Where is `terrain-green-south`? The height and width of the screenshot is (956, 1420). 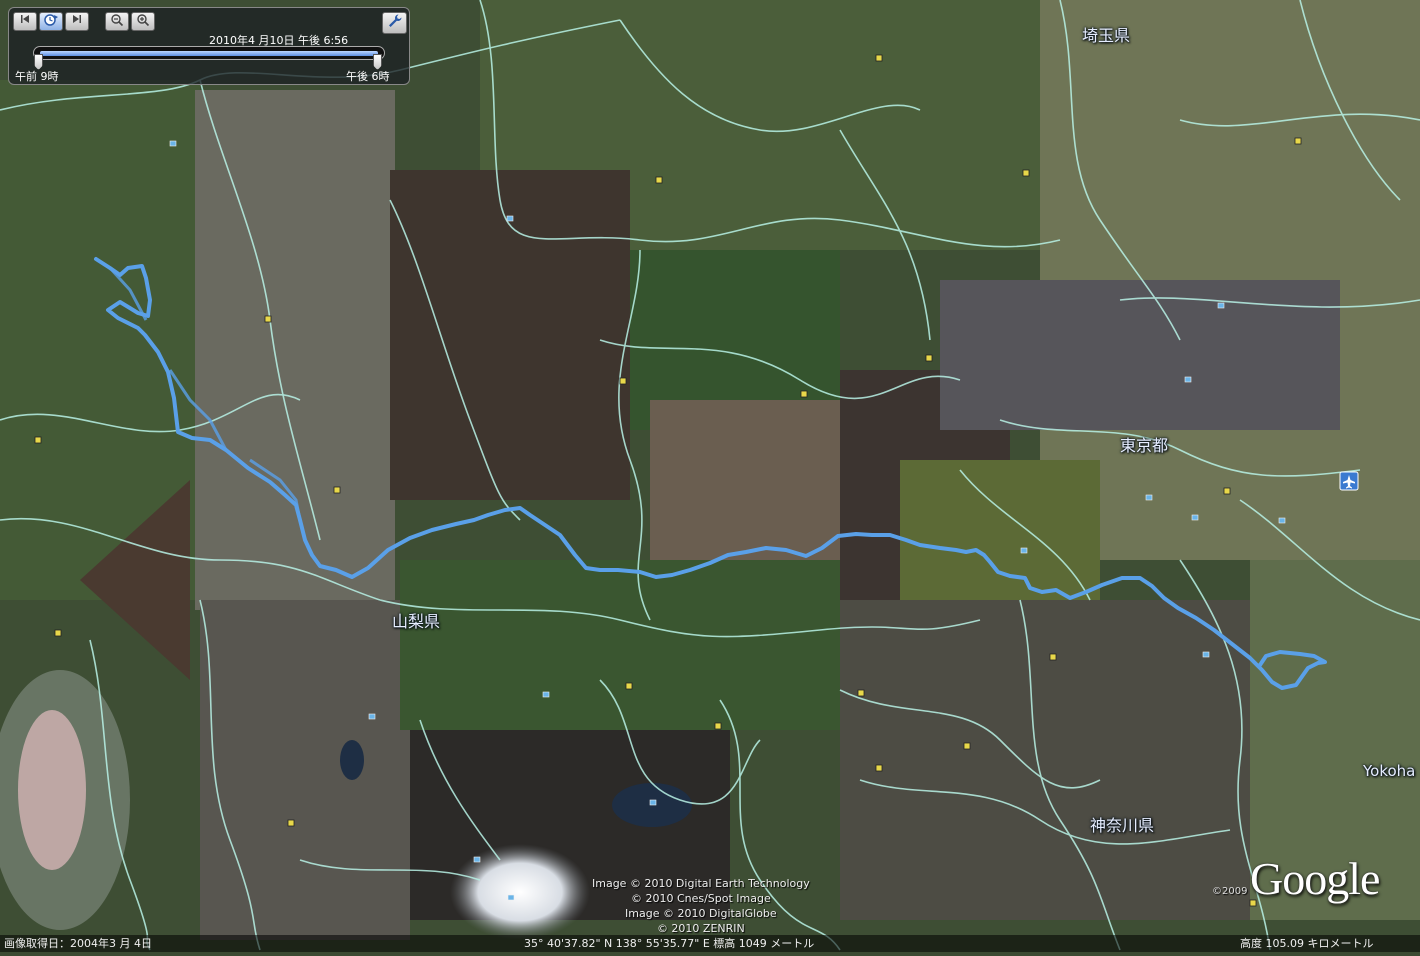 terrain-green-south is located at coordinates (620, 645).